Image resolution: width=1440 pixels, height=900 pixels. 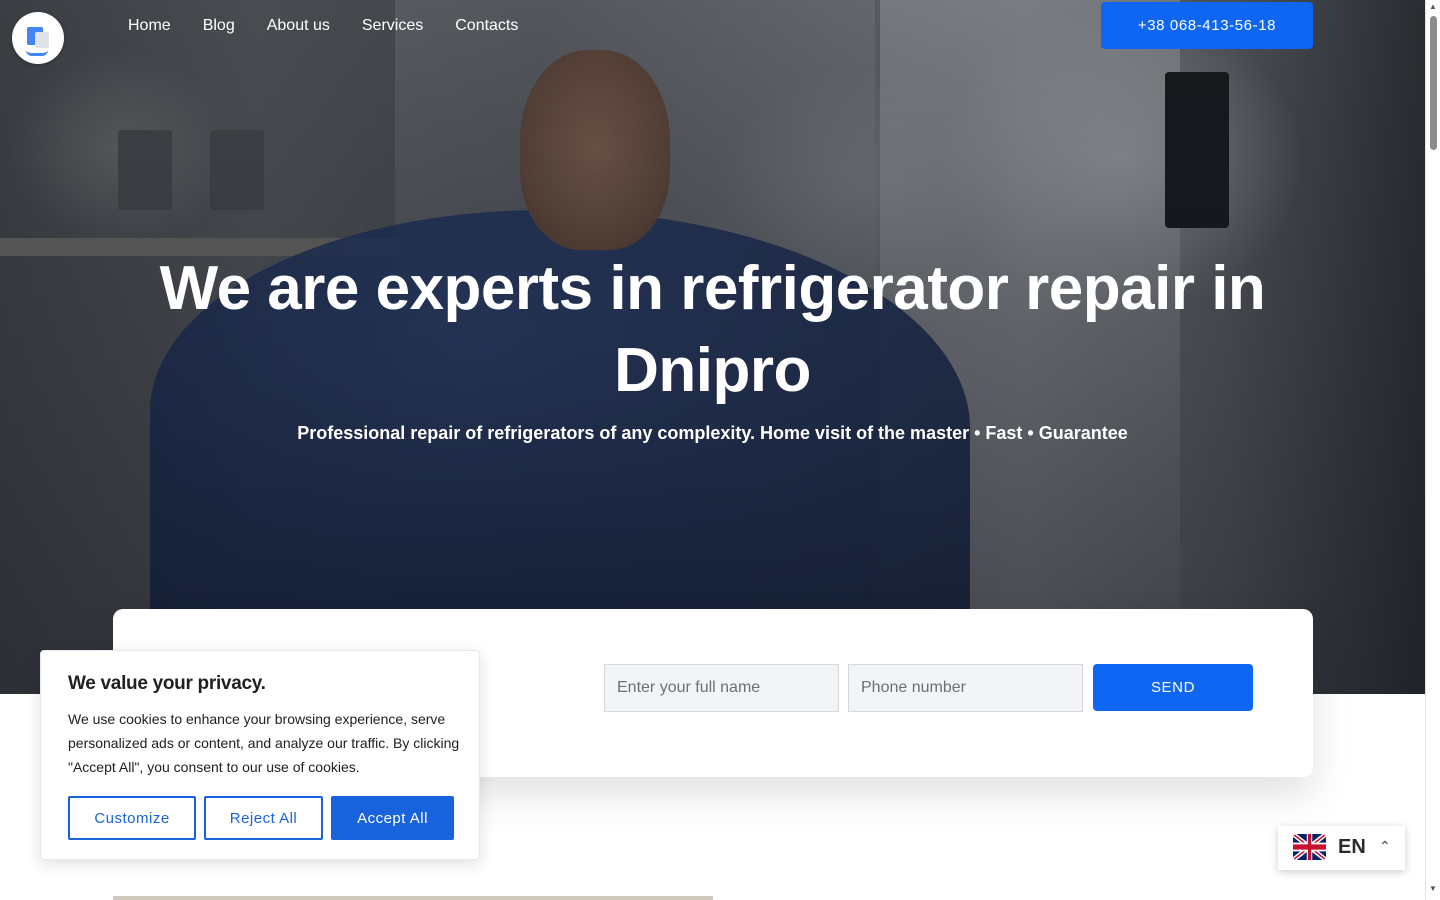 What do you see at coordinates (298, 26) in the screenshot?
I see `nav-about-us: About us` at bounding box center [298, 26].